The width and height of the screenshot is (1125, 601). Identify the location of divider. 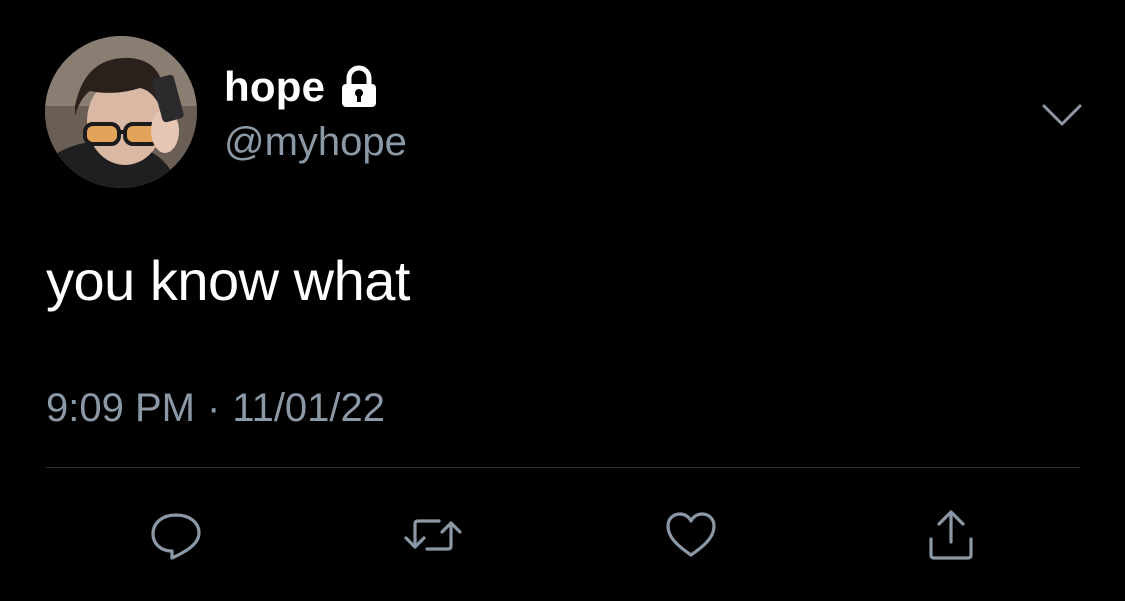
(563, 467).